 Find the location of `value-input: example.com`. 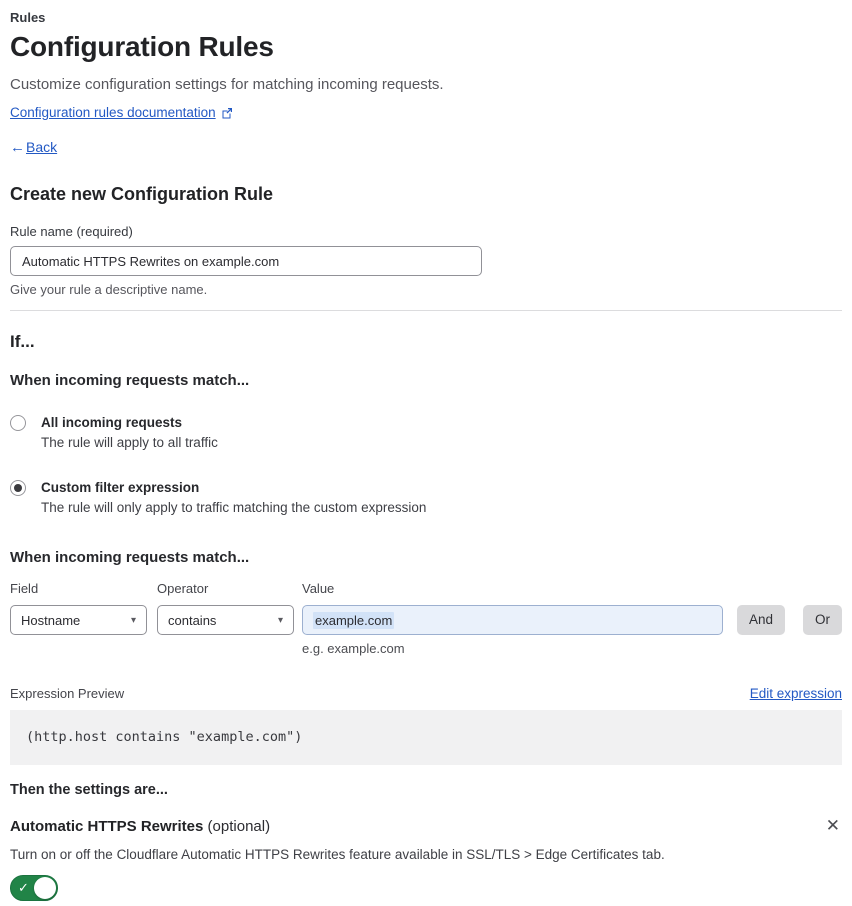

value-input: example.com is located at coordinates (512, 620).